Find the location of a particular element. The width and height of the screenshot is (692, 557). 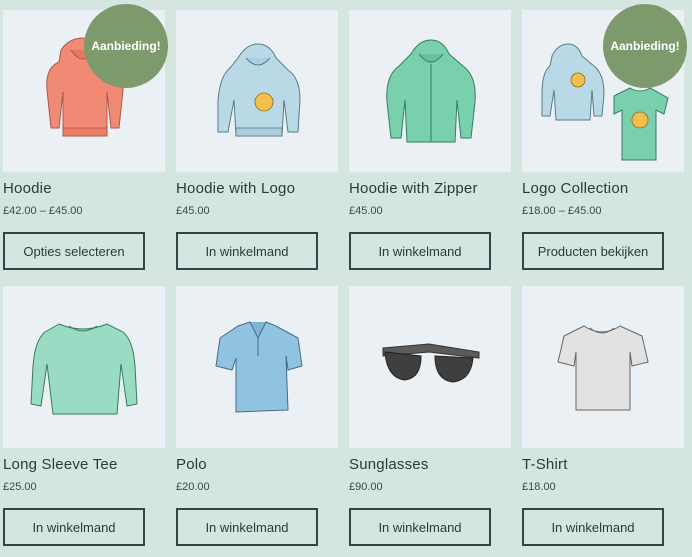

product-name: T-Shirt is located at coordinates (603, 464).